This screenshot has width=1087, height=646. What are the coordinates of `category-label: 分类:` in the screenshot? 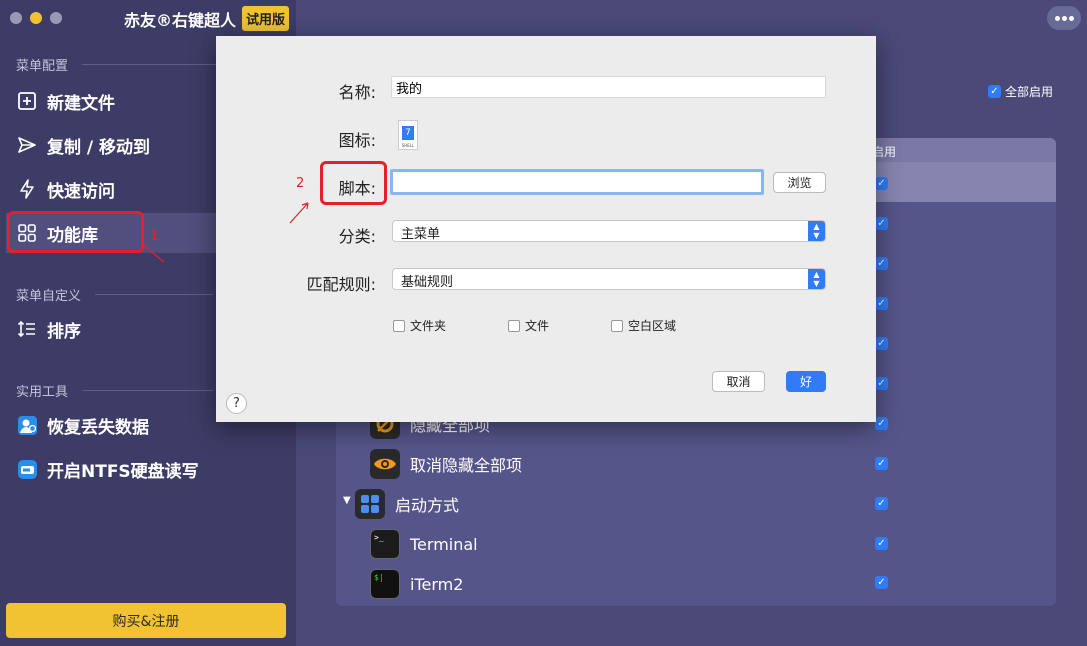 It's located at (357, 236).